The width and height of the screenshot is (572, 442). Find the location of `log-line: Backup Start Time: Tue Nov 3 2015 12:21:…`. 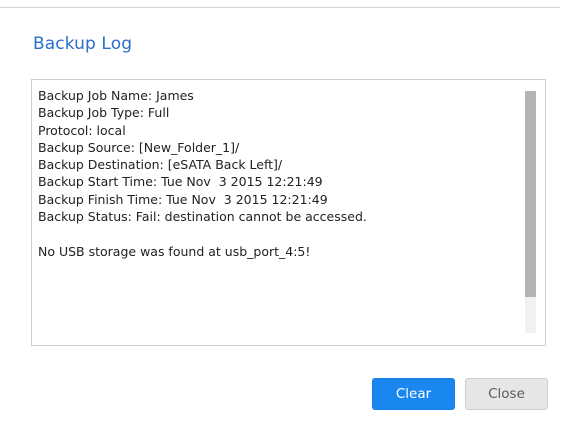

log-line: Backup Start Time: Tue Nov 3 2015 12:21:… is located at coordinates (180, 182).